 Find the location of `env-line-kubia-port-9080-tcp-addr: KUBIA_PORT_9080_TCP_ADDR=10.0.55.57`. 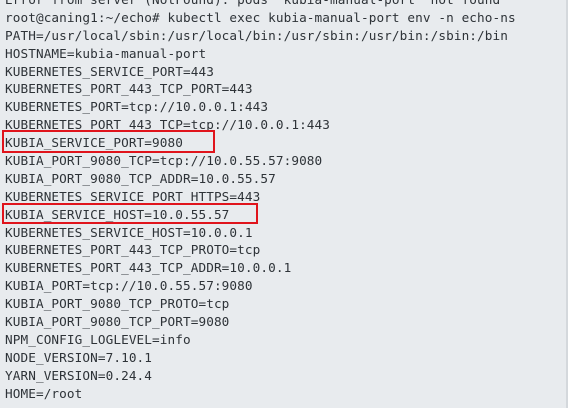

env-line-kubia-port-9080-tcp-addr: KUBIA_PORT_9080_TCP_ADDR=10.0.55.57 is located at coordinates (140, 178).